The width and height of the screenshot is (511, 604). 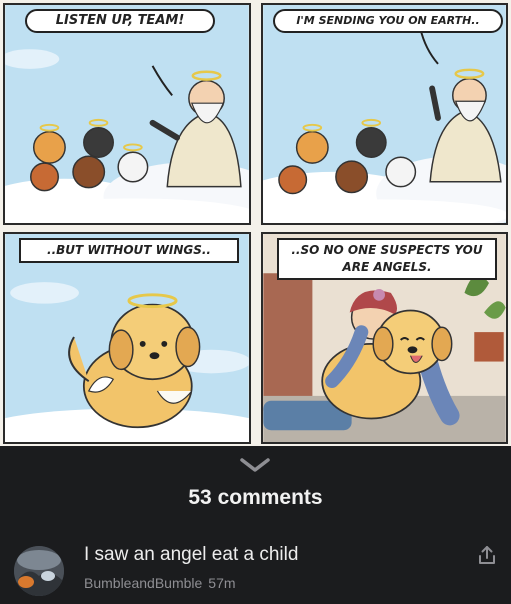 I want to click on comment-meta: BumbleandBumble 57m, so click(x=160, y=583).